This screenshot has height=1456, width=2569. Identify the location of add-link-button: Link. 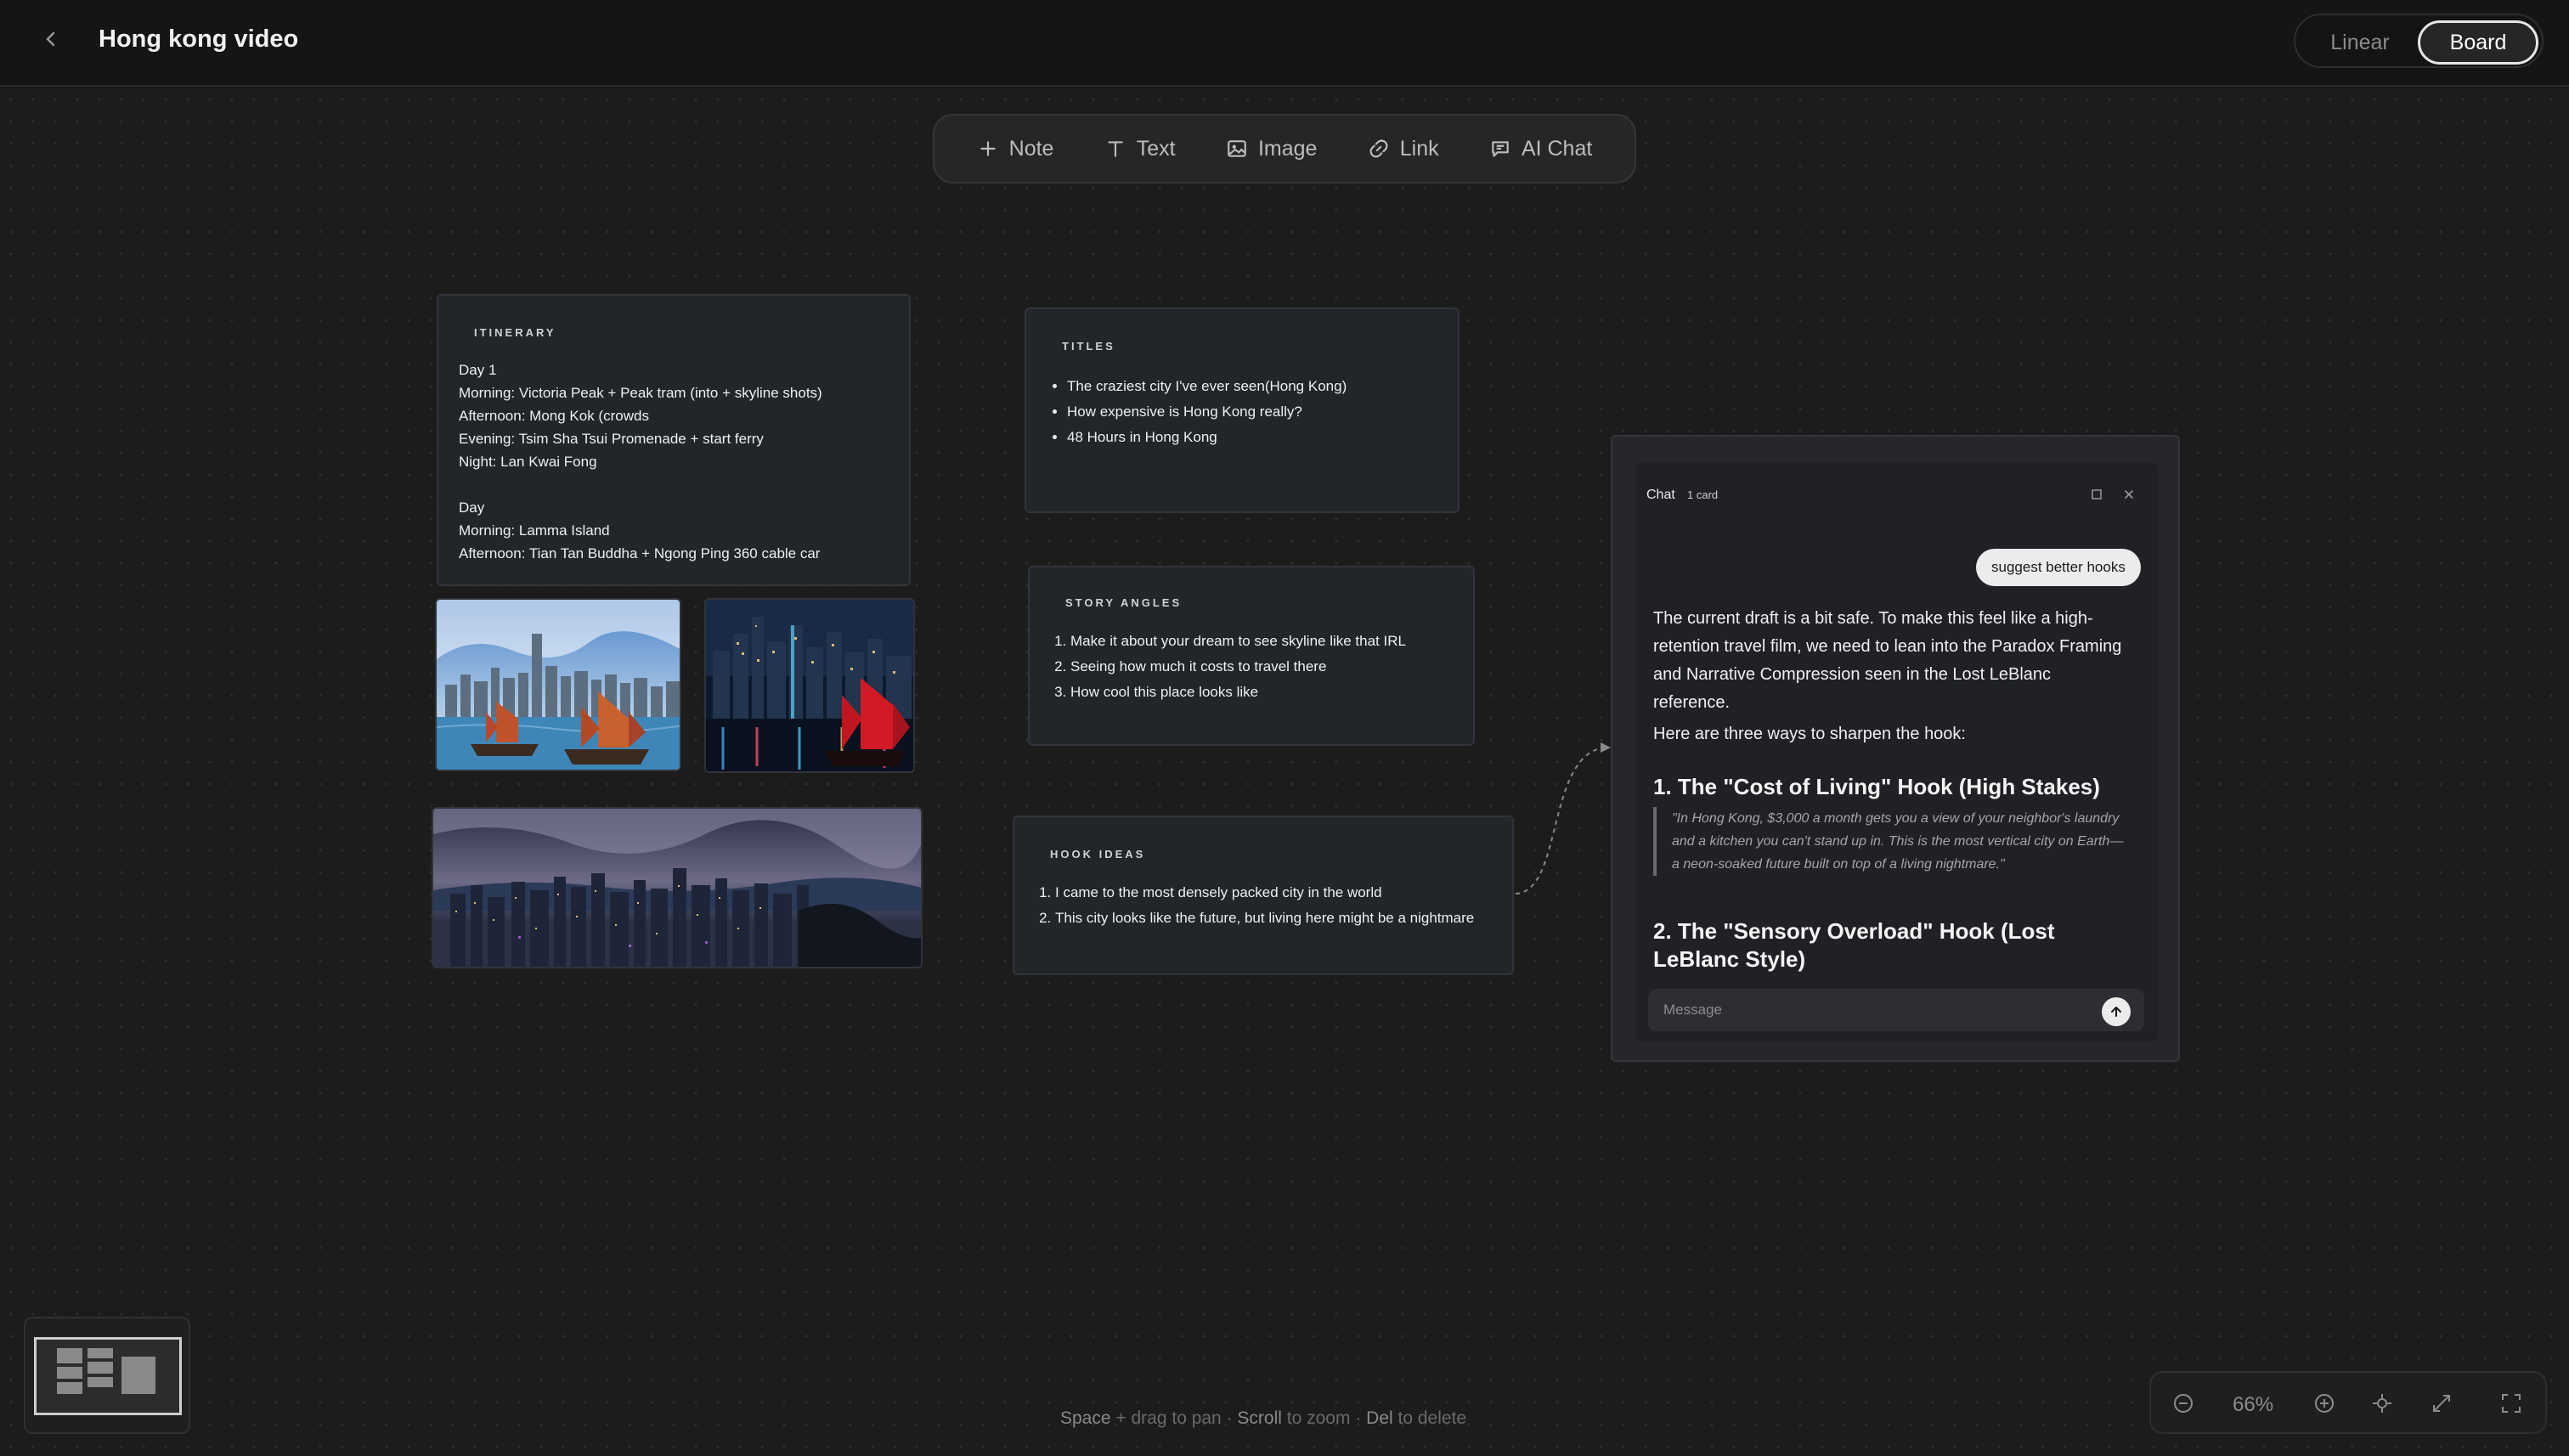
(1404, 149).